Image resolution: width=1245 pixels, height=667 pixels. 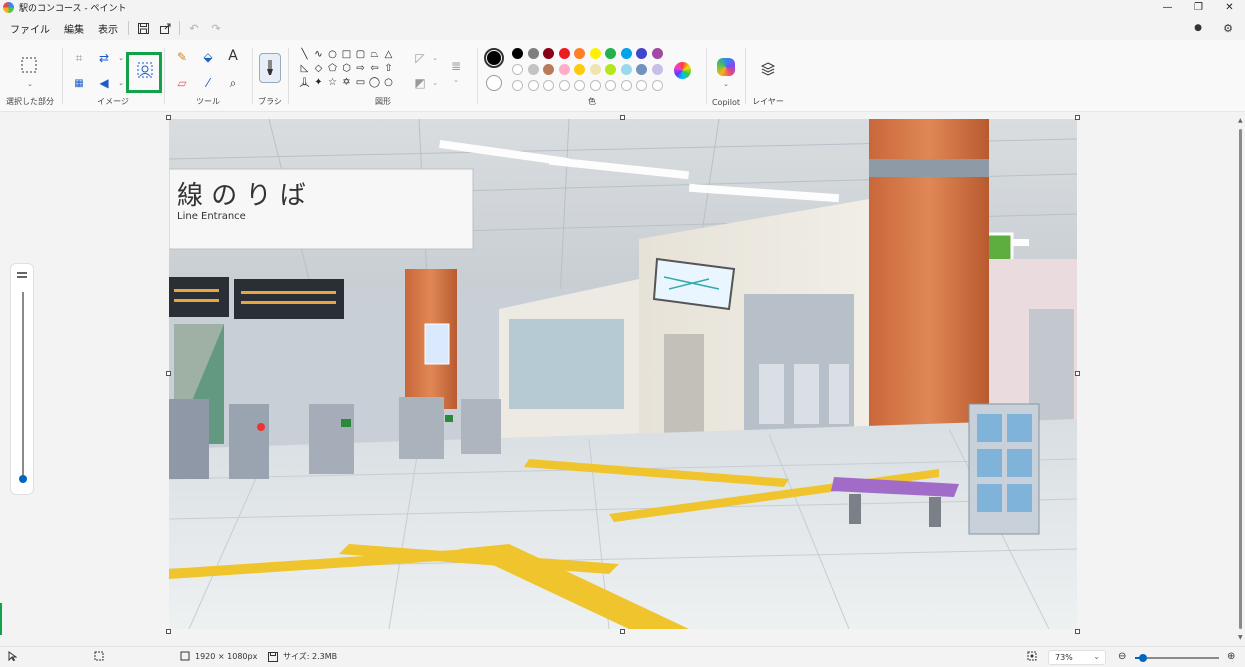 I want to click on resize-handle-middle-left, so click(x=168, y=373).